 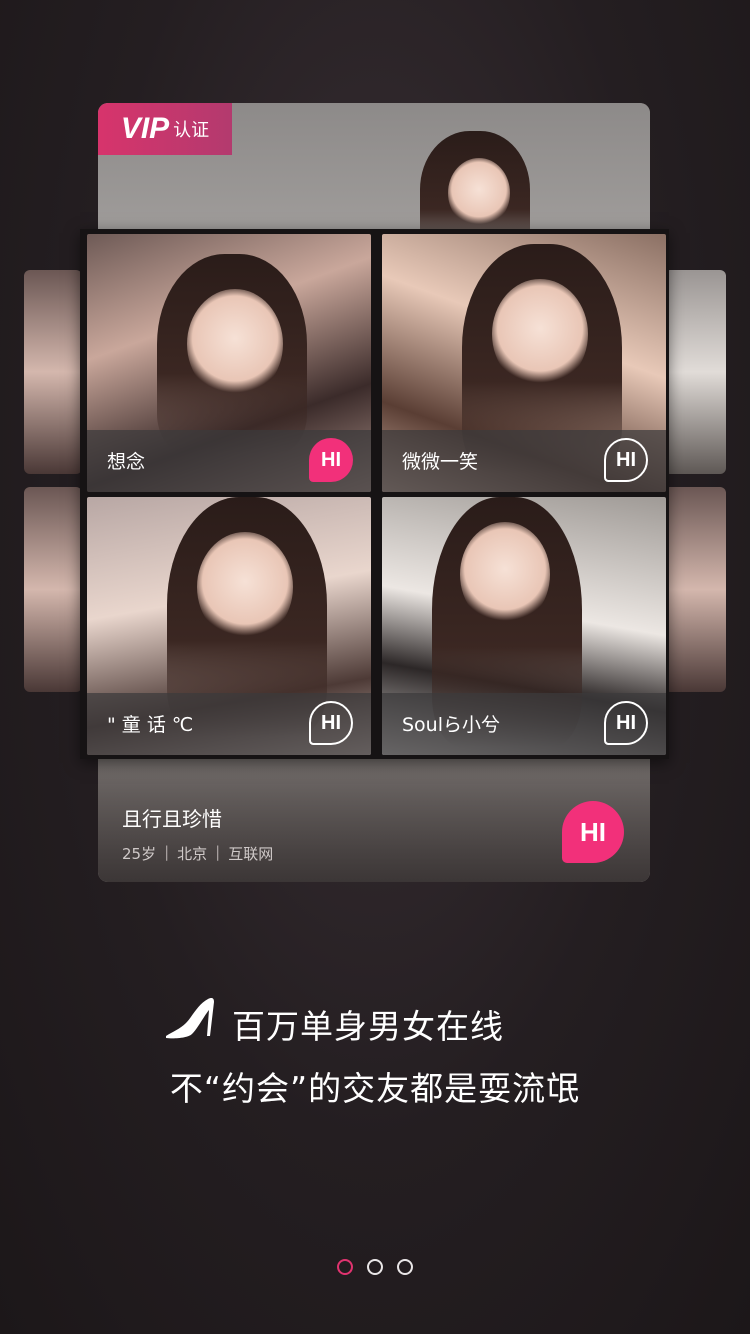 I want to click on side-card-right-bottom, so click(x=695, y=589).